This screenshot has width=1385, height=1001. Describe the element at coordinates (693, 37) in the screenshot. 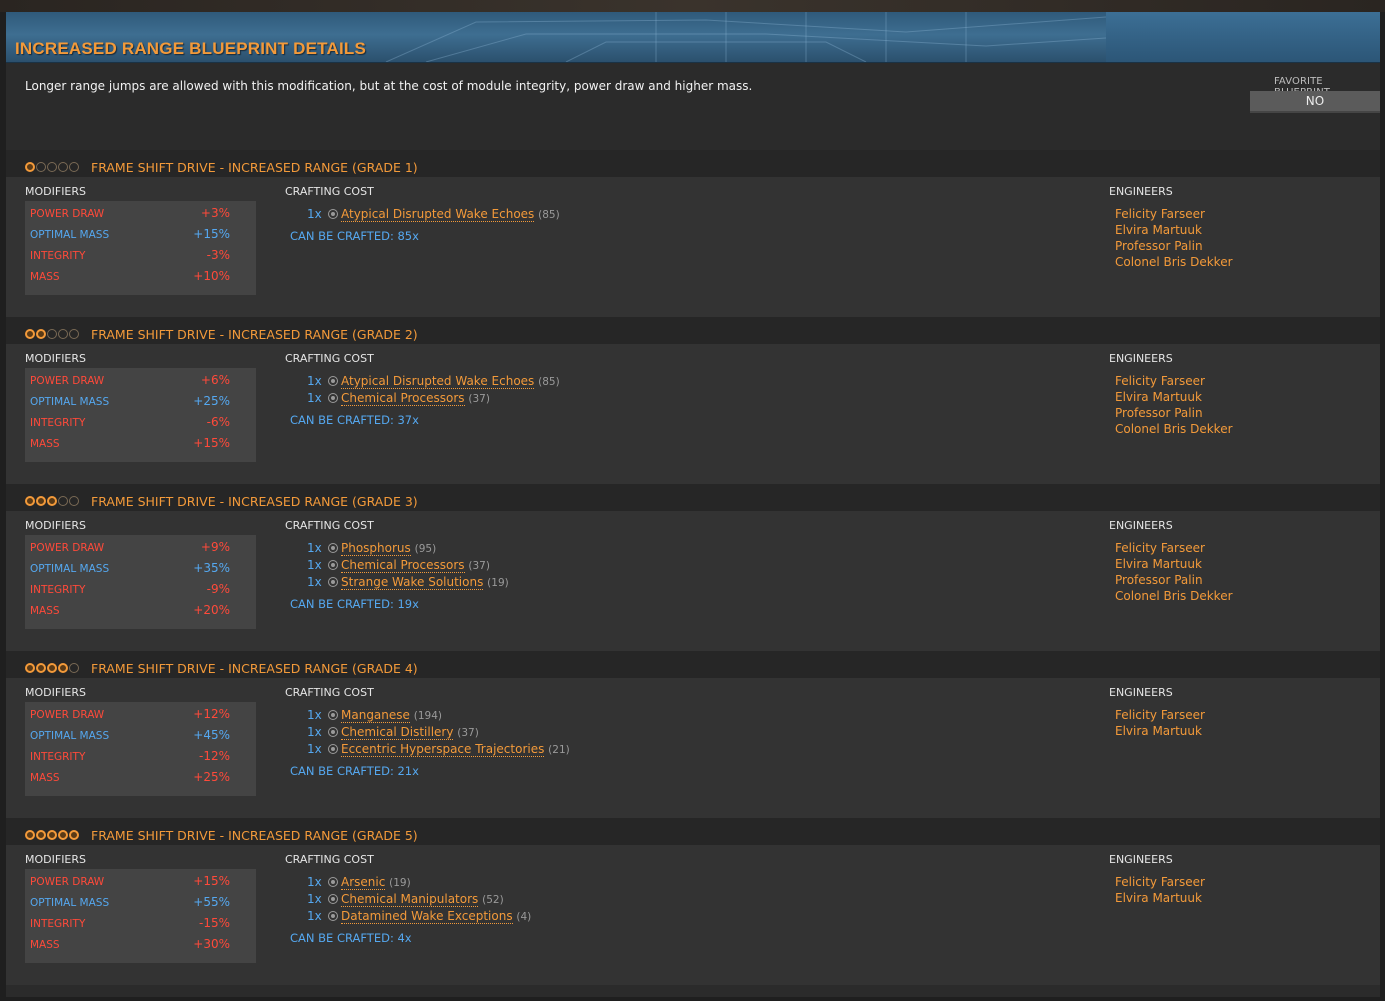

I see `blueprint-header: INCREASED RANGE BLUEPRINT DETAILS` at that location.